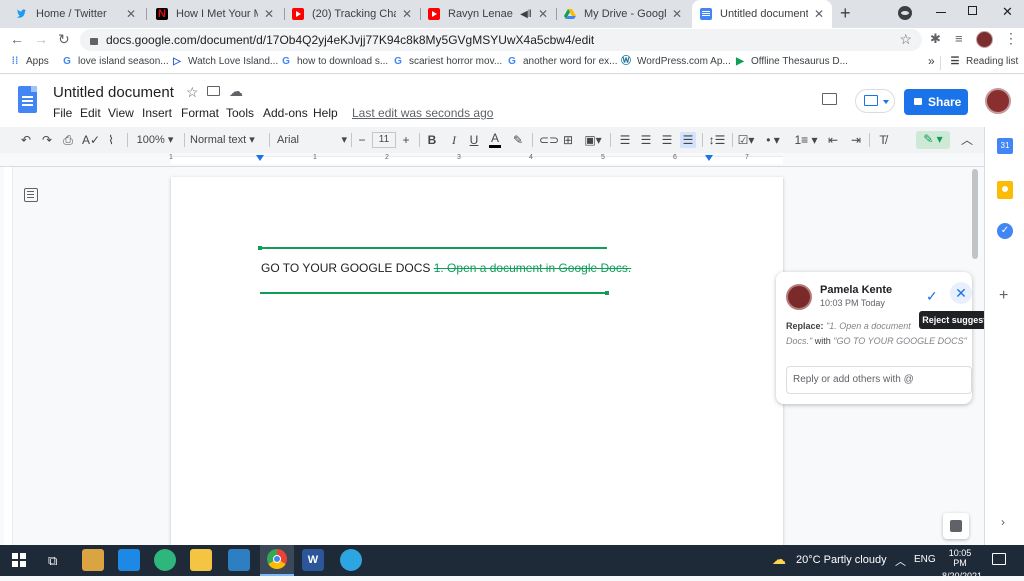  What do you see at coordinates (879, 380) in the screenshot?
I see `reply-input: Reply or add others with @` at bounding box center [879, 380].